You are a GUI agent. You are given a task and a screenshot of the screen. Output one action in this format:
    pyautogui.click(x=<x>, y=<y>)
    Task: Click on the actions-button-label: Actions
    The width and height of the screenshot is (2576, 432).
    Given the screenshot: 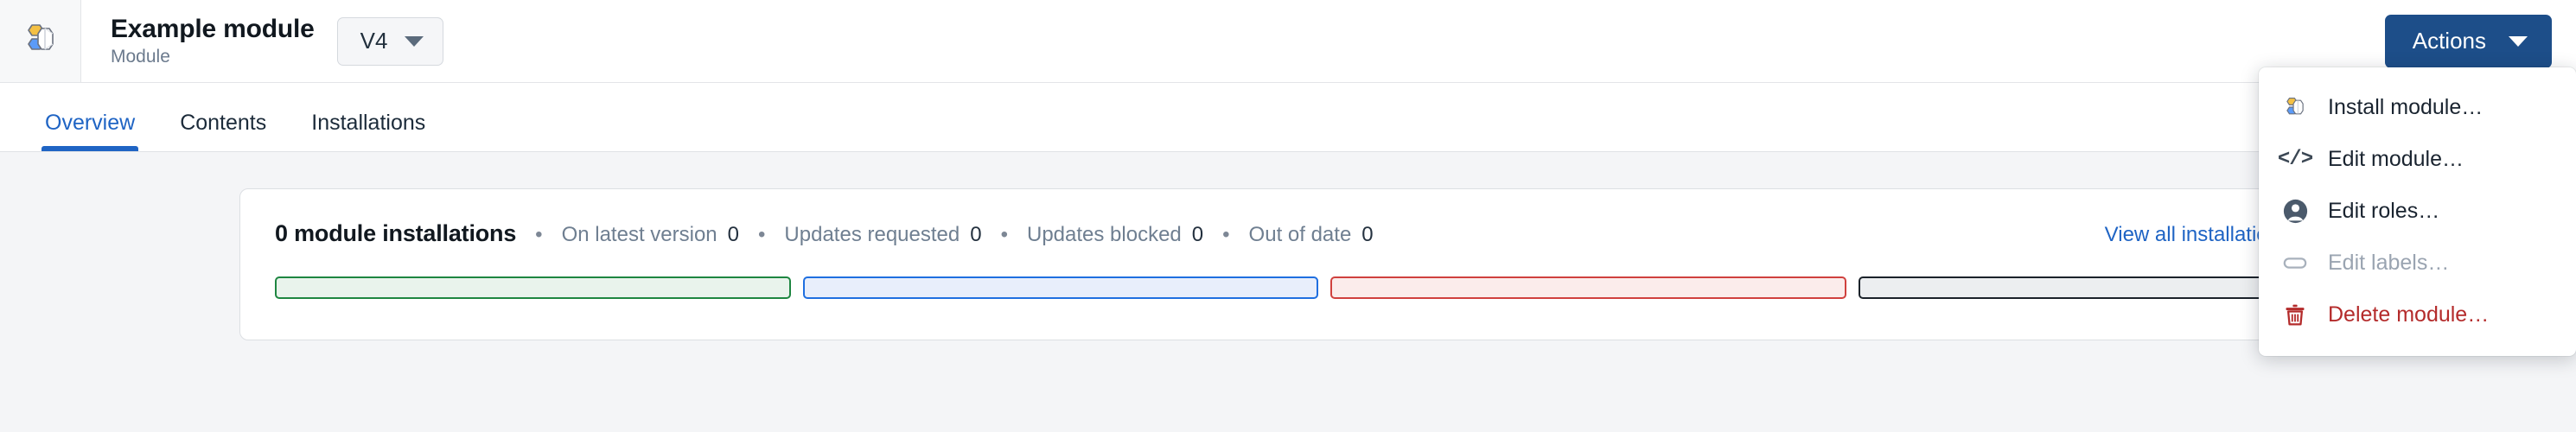 What is the action you would take?
    pyautogui.click(x=2449, y=41)
    